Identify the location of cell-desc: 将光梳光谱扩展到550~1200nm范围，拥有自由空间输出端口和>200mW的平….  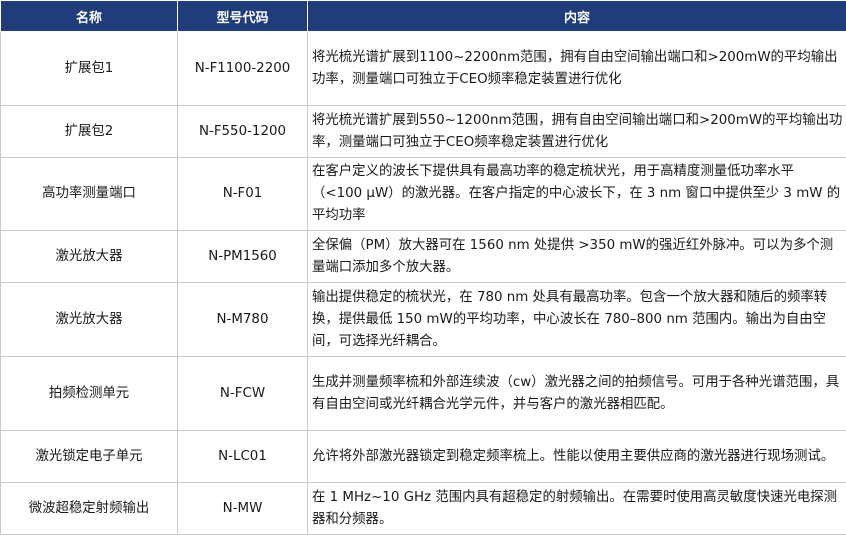
(576, 131).